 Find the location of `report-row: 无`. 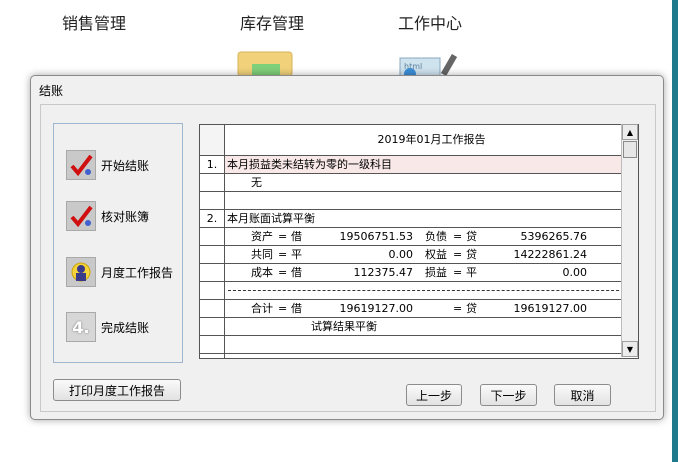

report-row: 无 is located at coordinates (419, 183).